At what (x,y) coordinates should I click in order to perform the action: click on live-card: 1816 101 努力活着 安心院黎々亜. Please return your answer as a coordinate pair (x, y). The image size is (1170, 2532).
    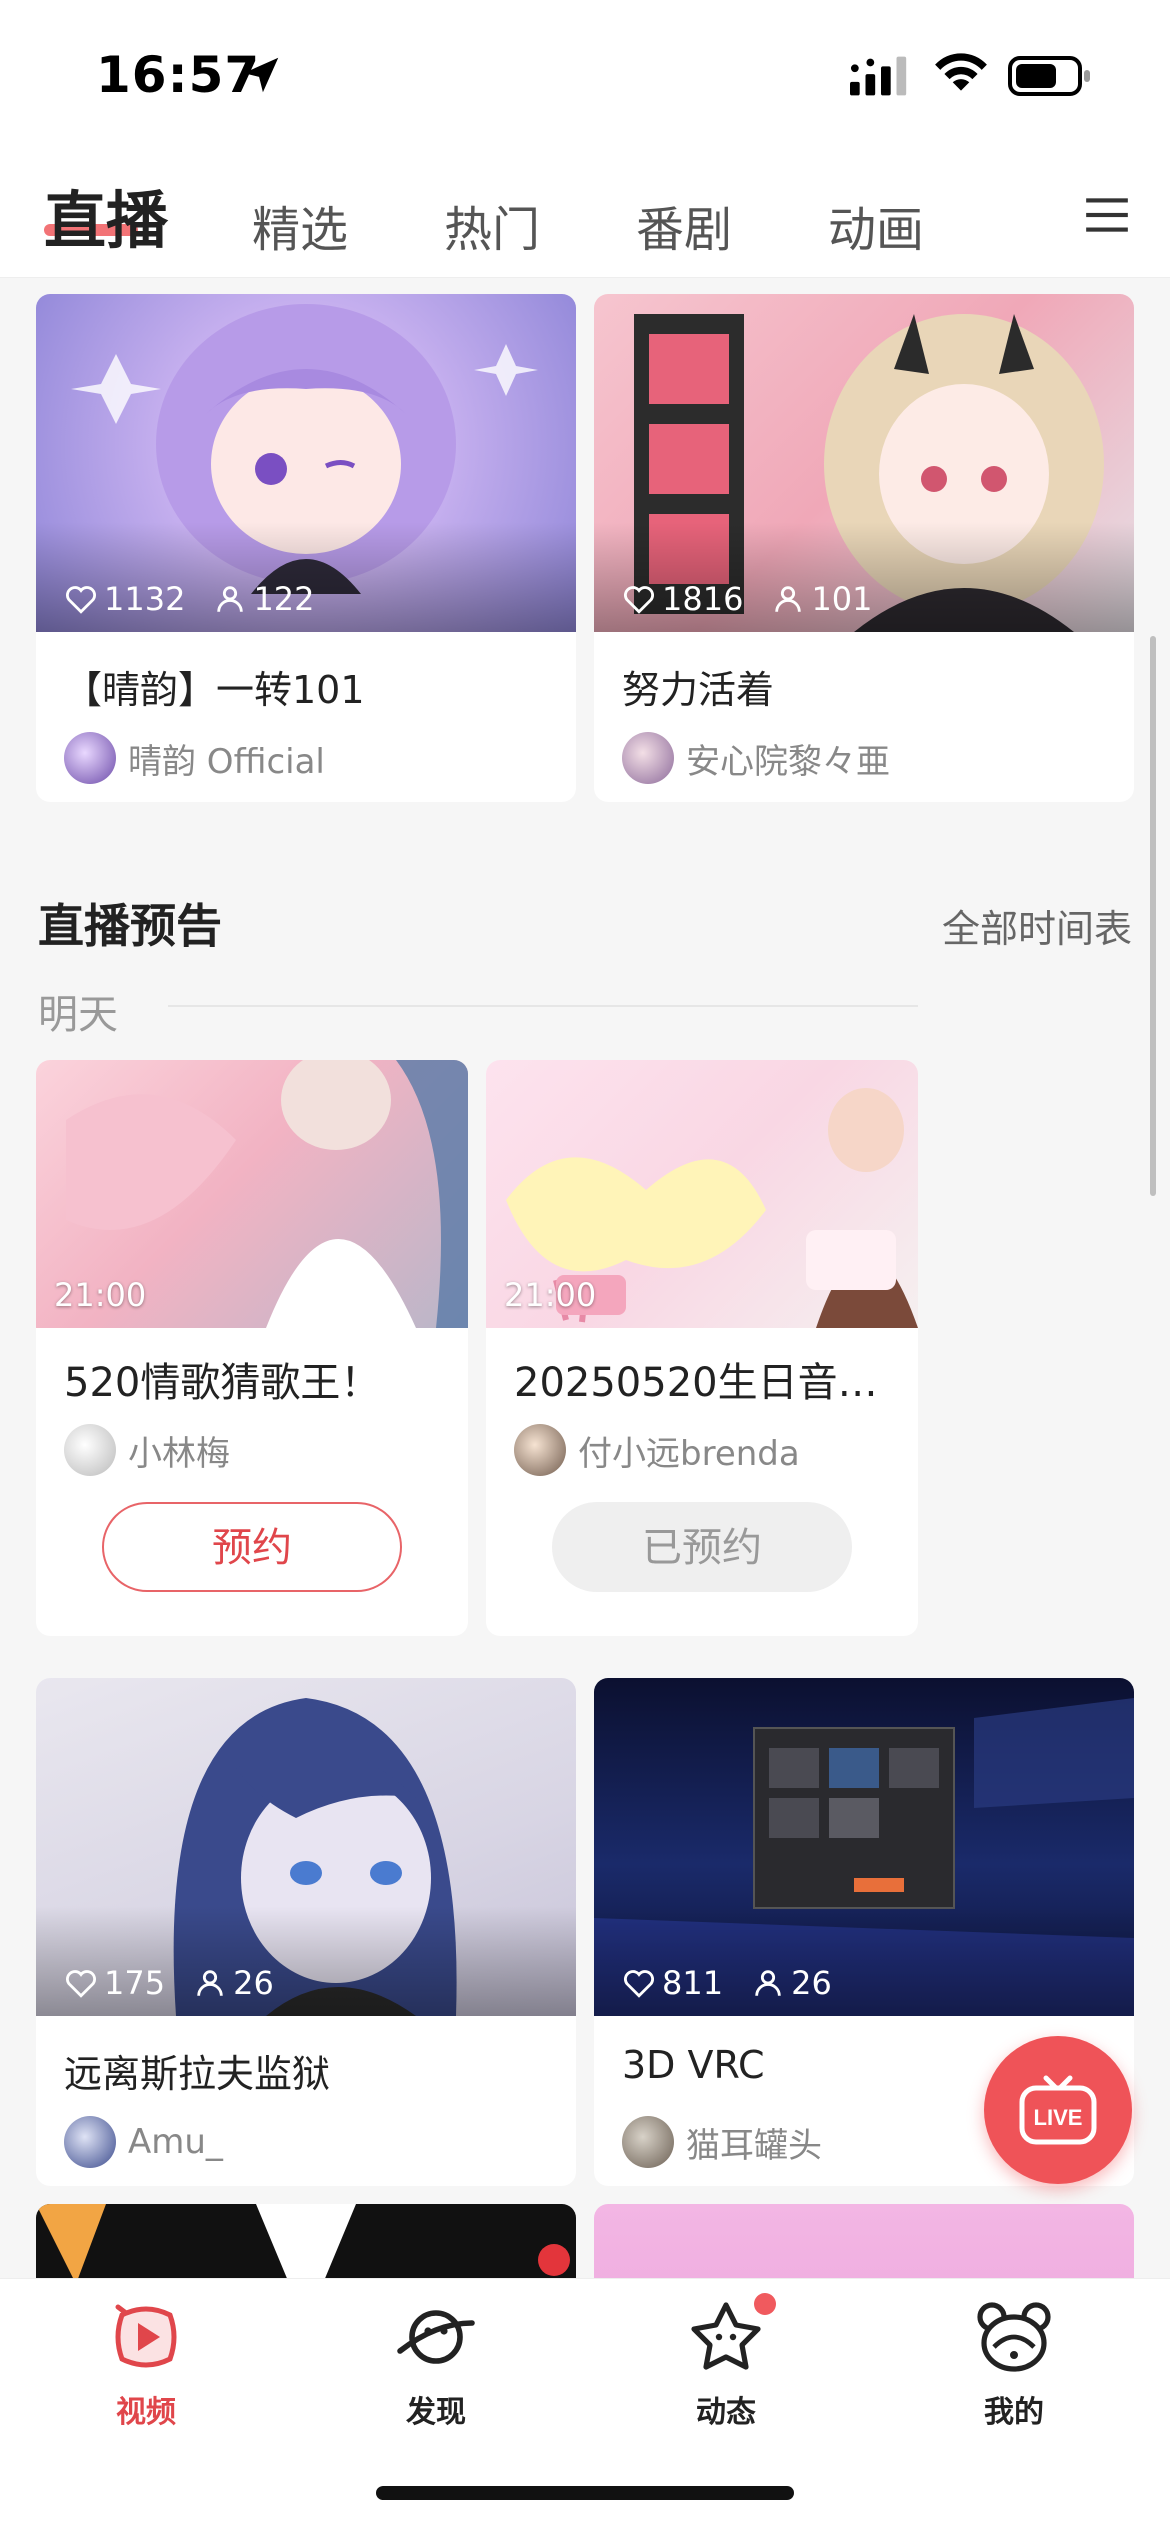
    Looking at the image, I should click on (864, 548).